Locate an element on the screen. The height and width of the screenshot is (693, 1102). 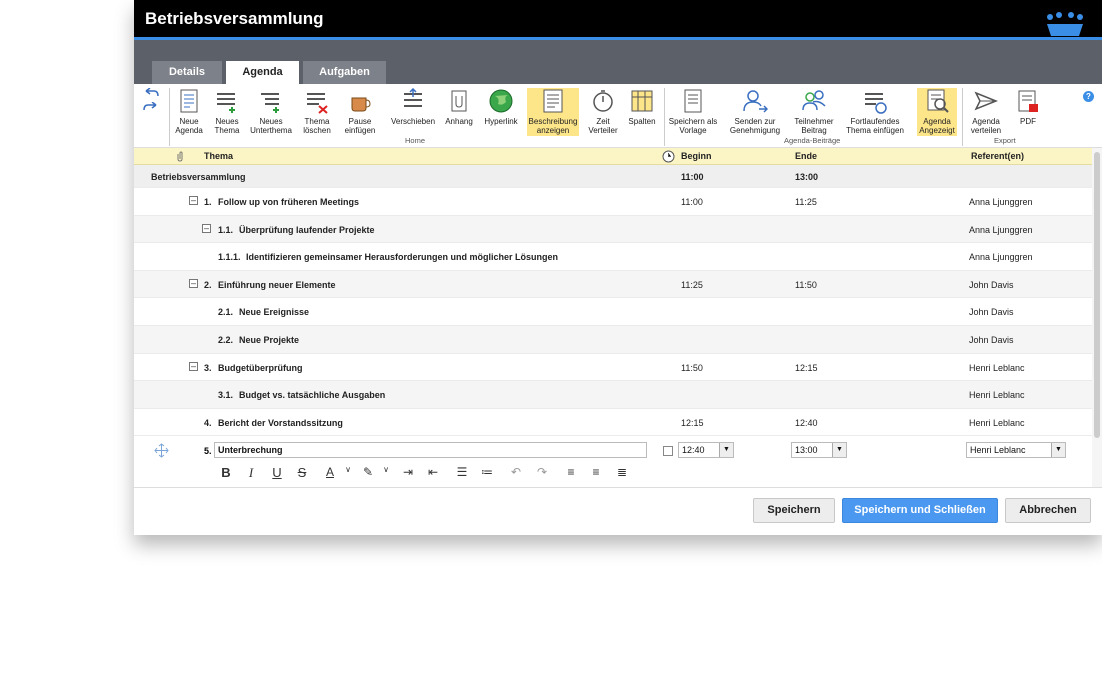
attachment-button: Anhang is located at coordinates (459, 107).